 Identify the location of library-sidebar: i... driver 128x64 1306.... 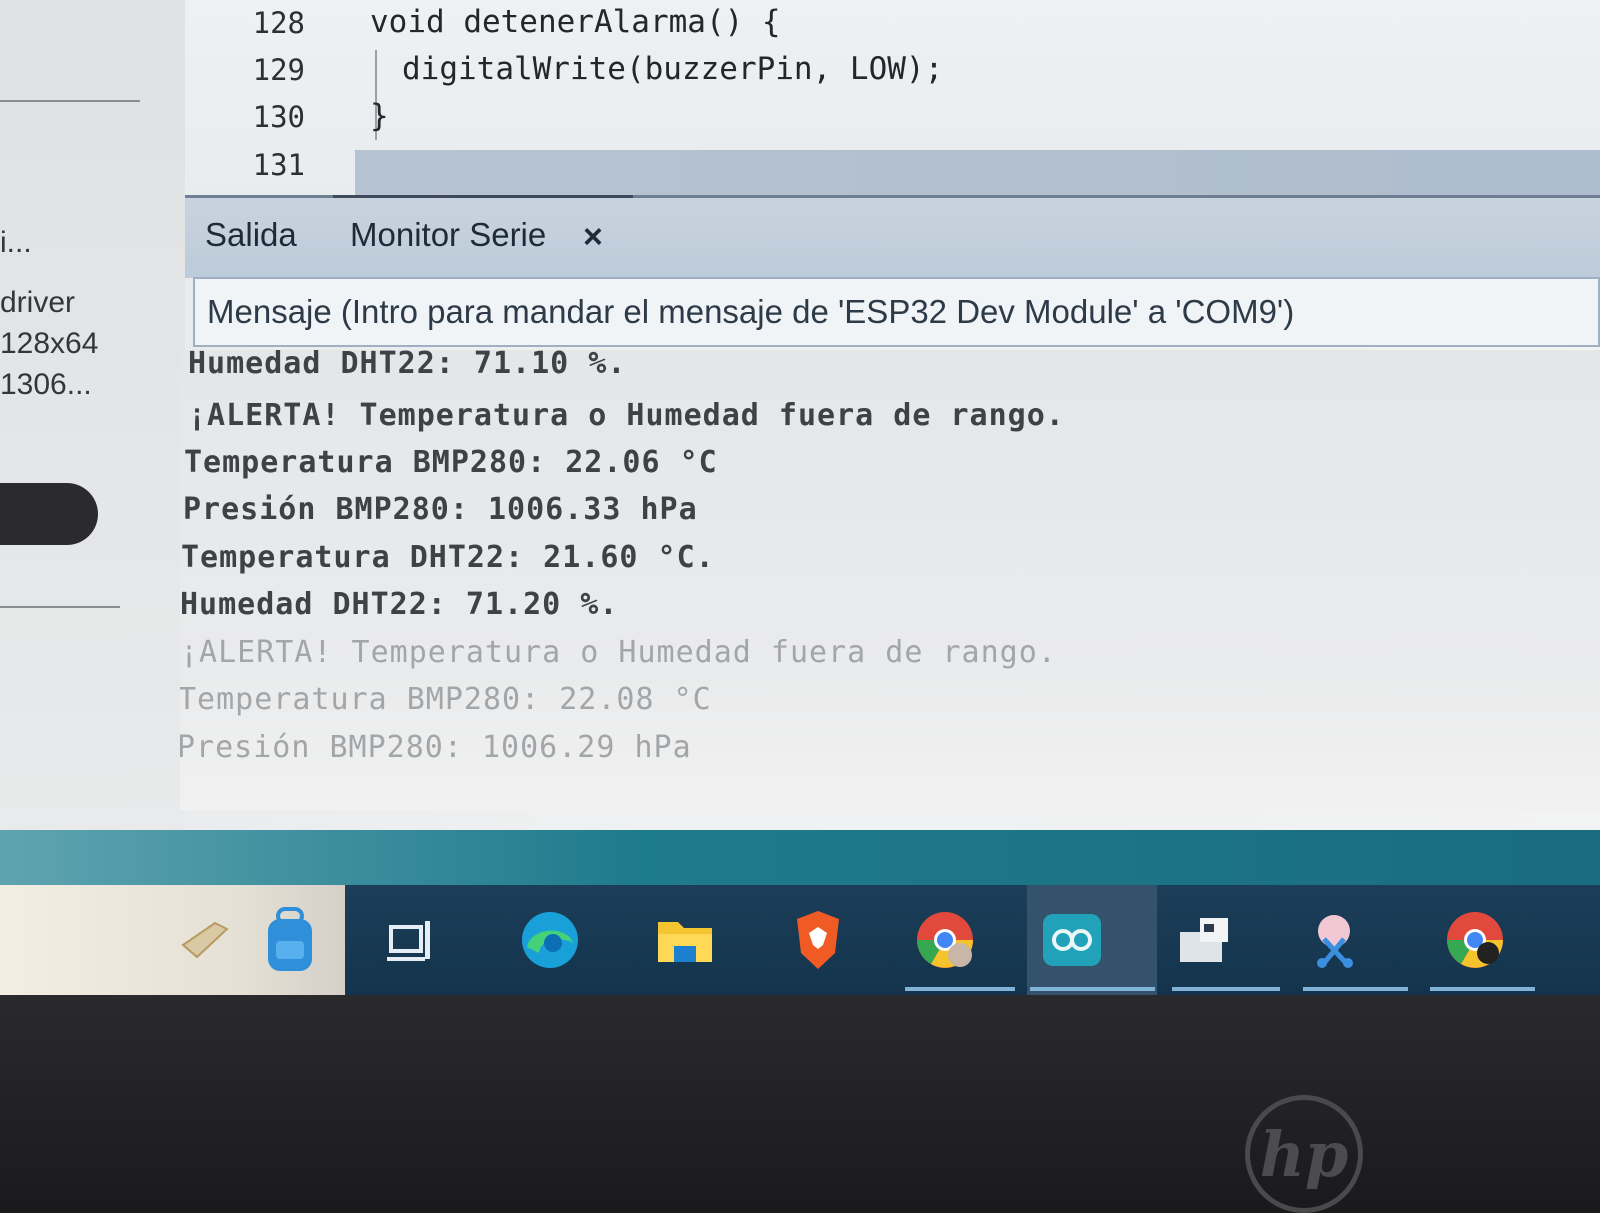
(92, 415).